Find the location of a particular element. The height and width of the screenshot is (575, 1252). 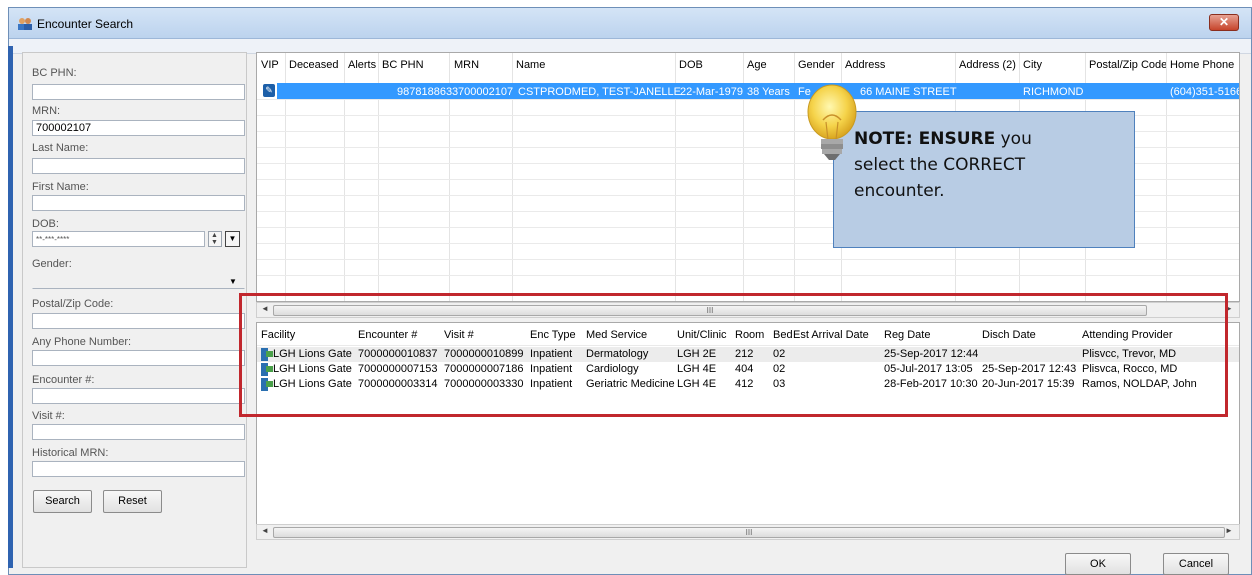

gender-select is located at coordinates (138, 281).